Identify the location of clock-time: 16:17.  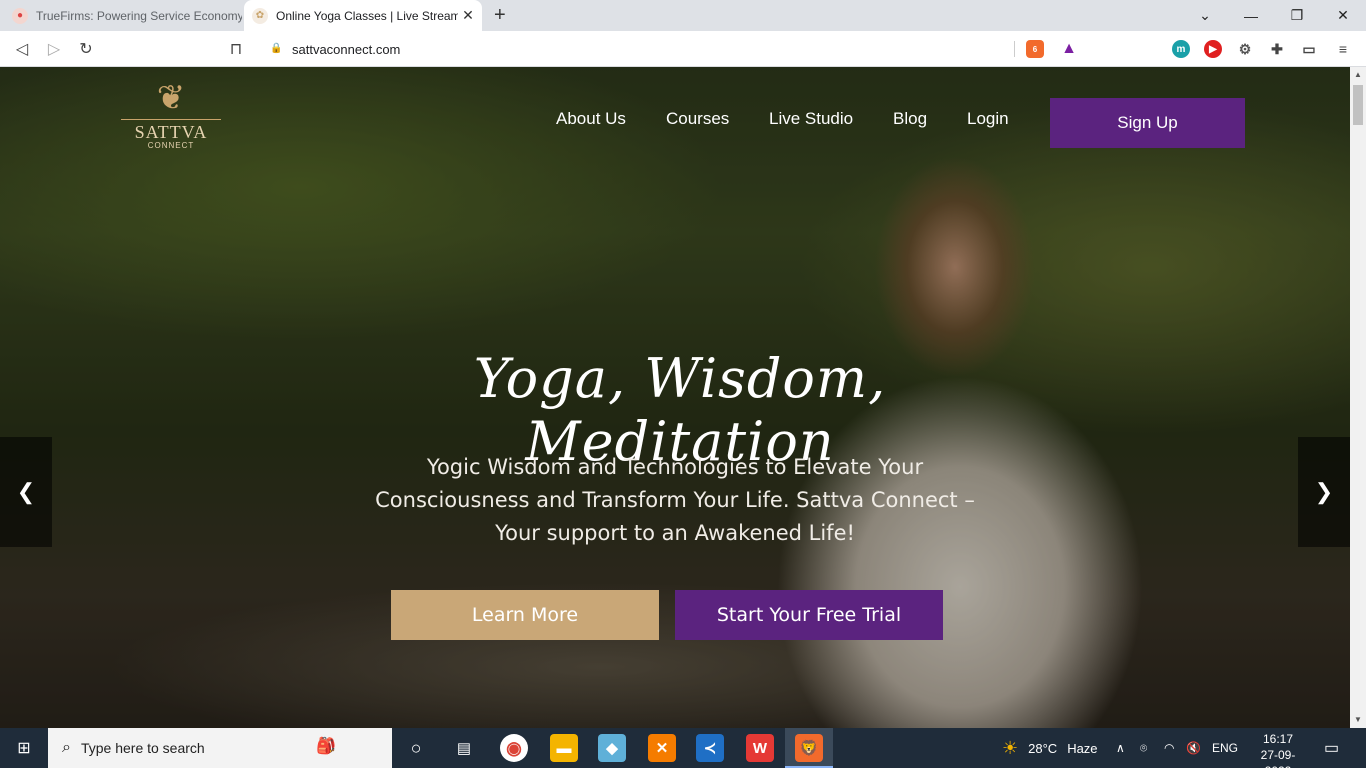
(1278, 739).